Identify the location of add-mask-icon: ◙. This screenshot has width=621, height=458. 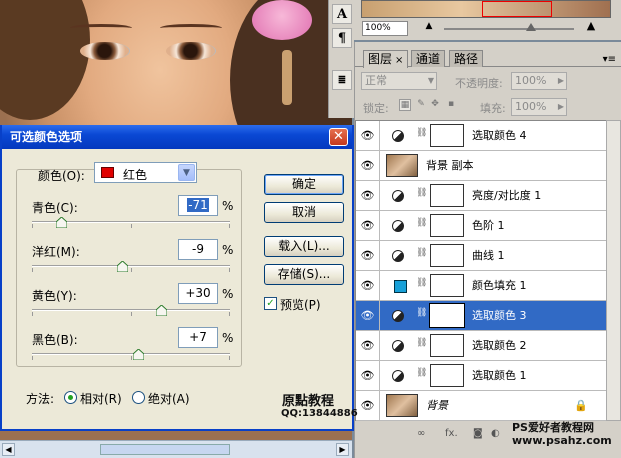
(478, 433).